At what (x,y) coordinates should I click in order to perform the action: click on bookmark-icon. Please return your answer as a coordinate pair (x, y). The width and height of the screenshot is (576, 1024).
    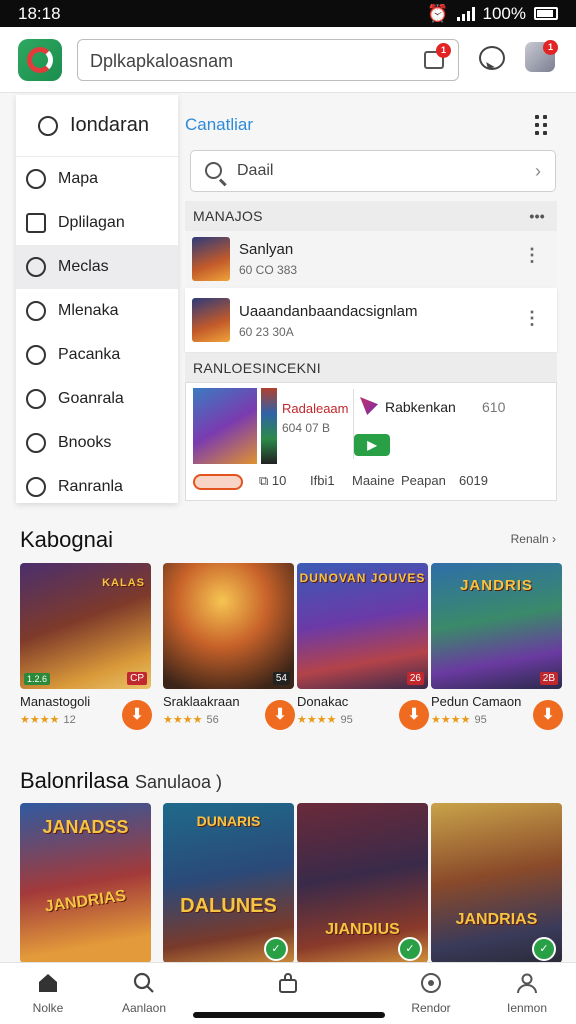
    Looking at the image, I should click on (36, 487).